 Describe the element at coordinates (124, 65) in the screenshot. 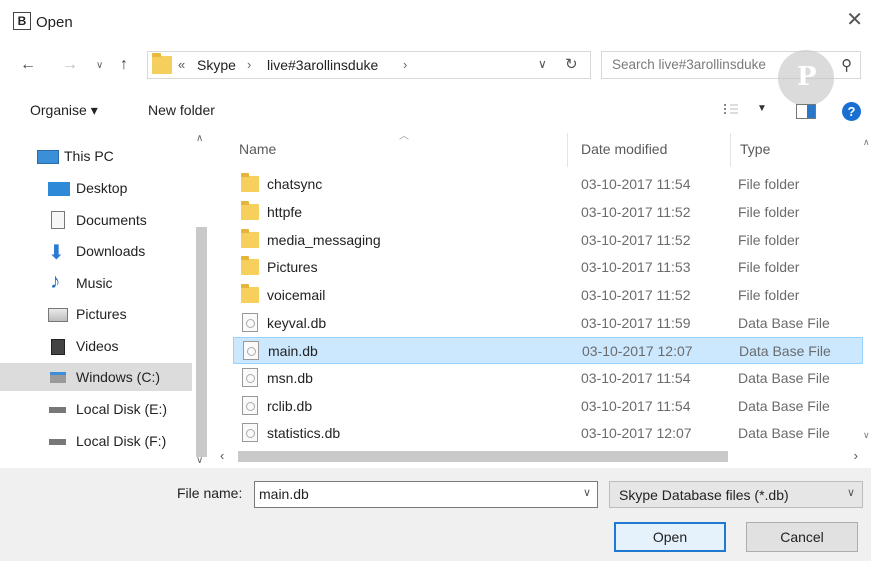

I see `up-arrow-icon: ↑` at that location.